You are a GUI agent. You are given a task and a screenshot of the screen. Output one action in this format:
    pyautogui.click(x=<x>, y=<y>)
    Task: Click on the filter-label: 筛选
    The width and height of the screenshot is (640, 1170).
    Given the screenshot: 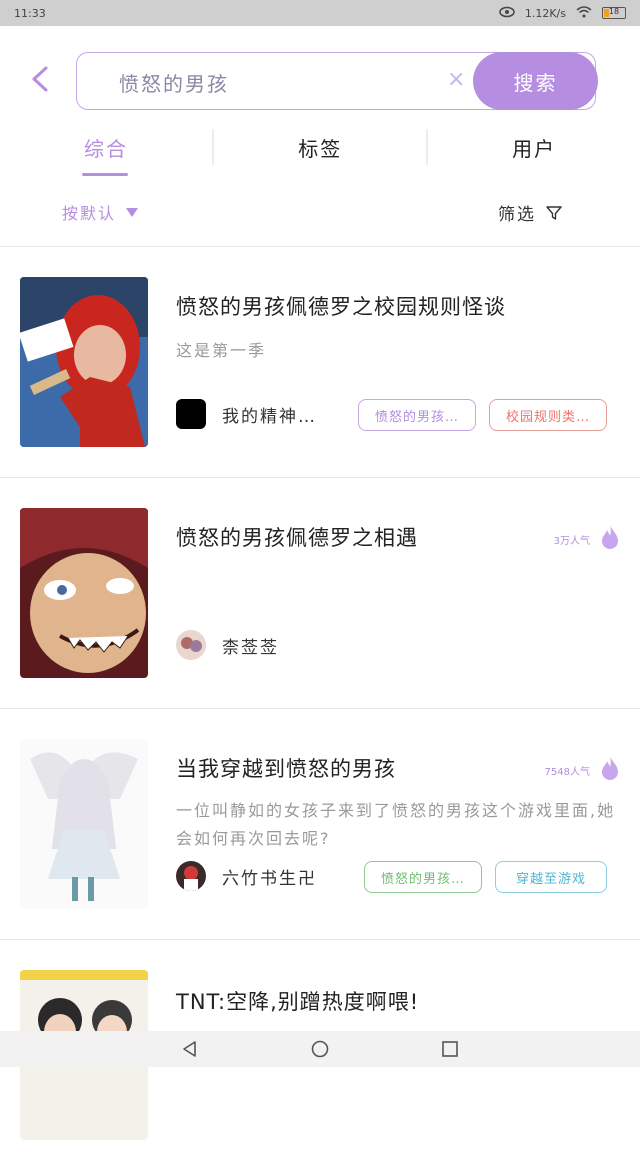 What is the action you would take?
    pyautogui.click(x=517, y=212)
    